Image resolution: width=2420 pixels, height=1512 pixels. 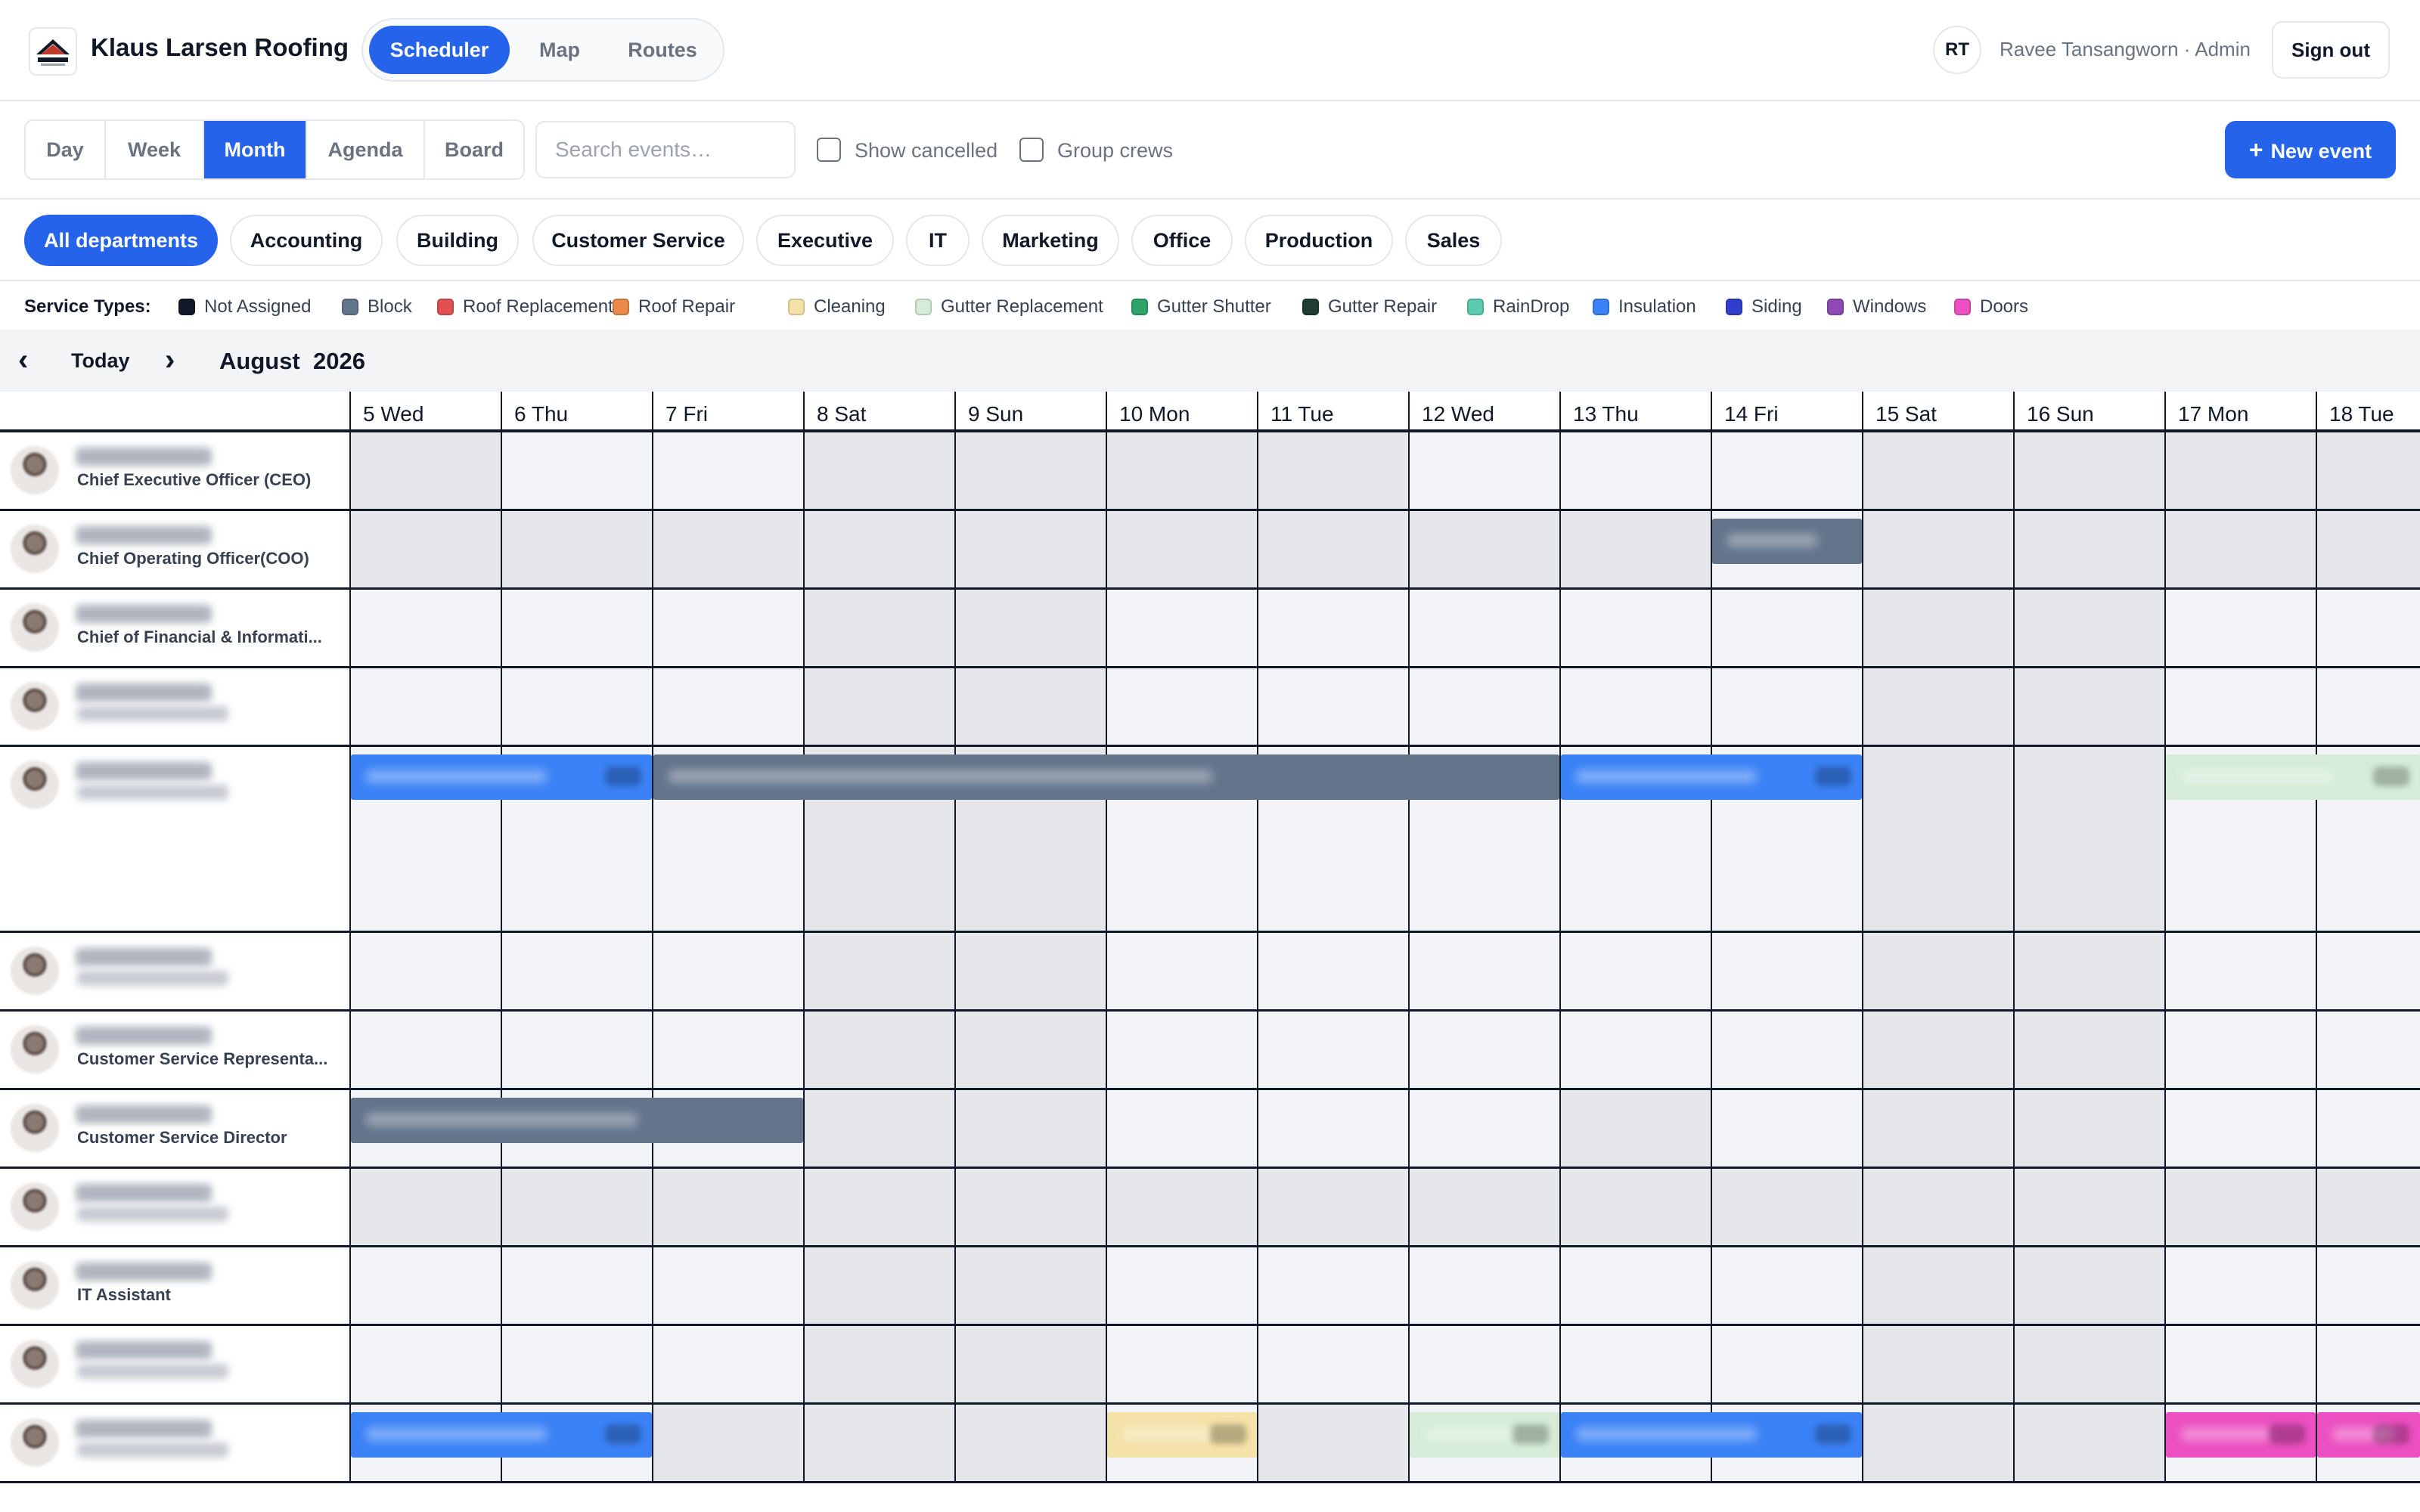 I want to click on day-header: 15 Sat, so click(x=1937, y=411).